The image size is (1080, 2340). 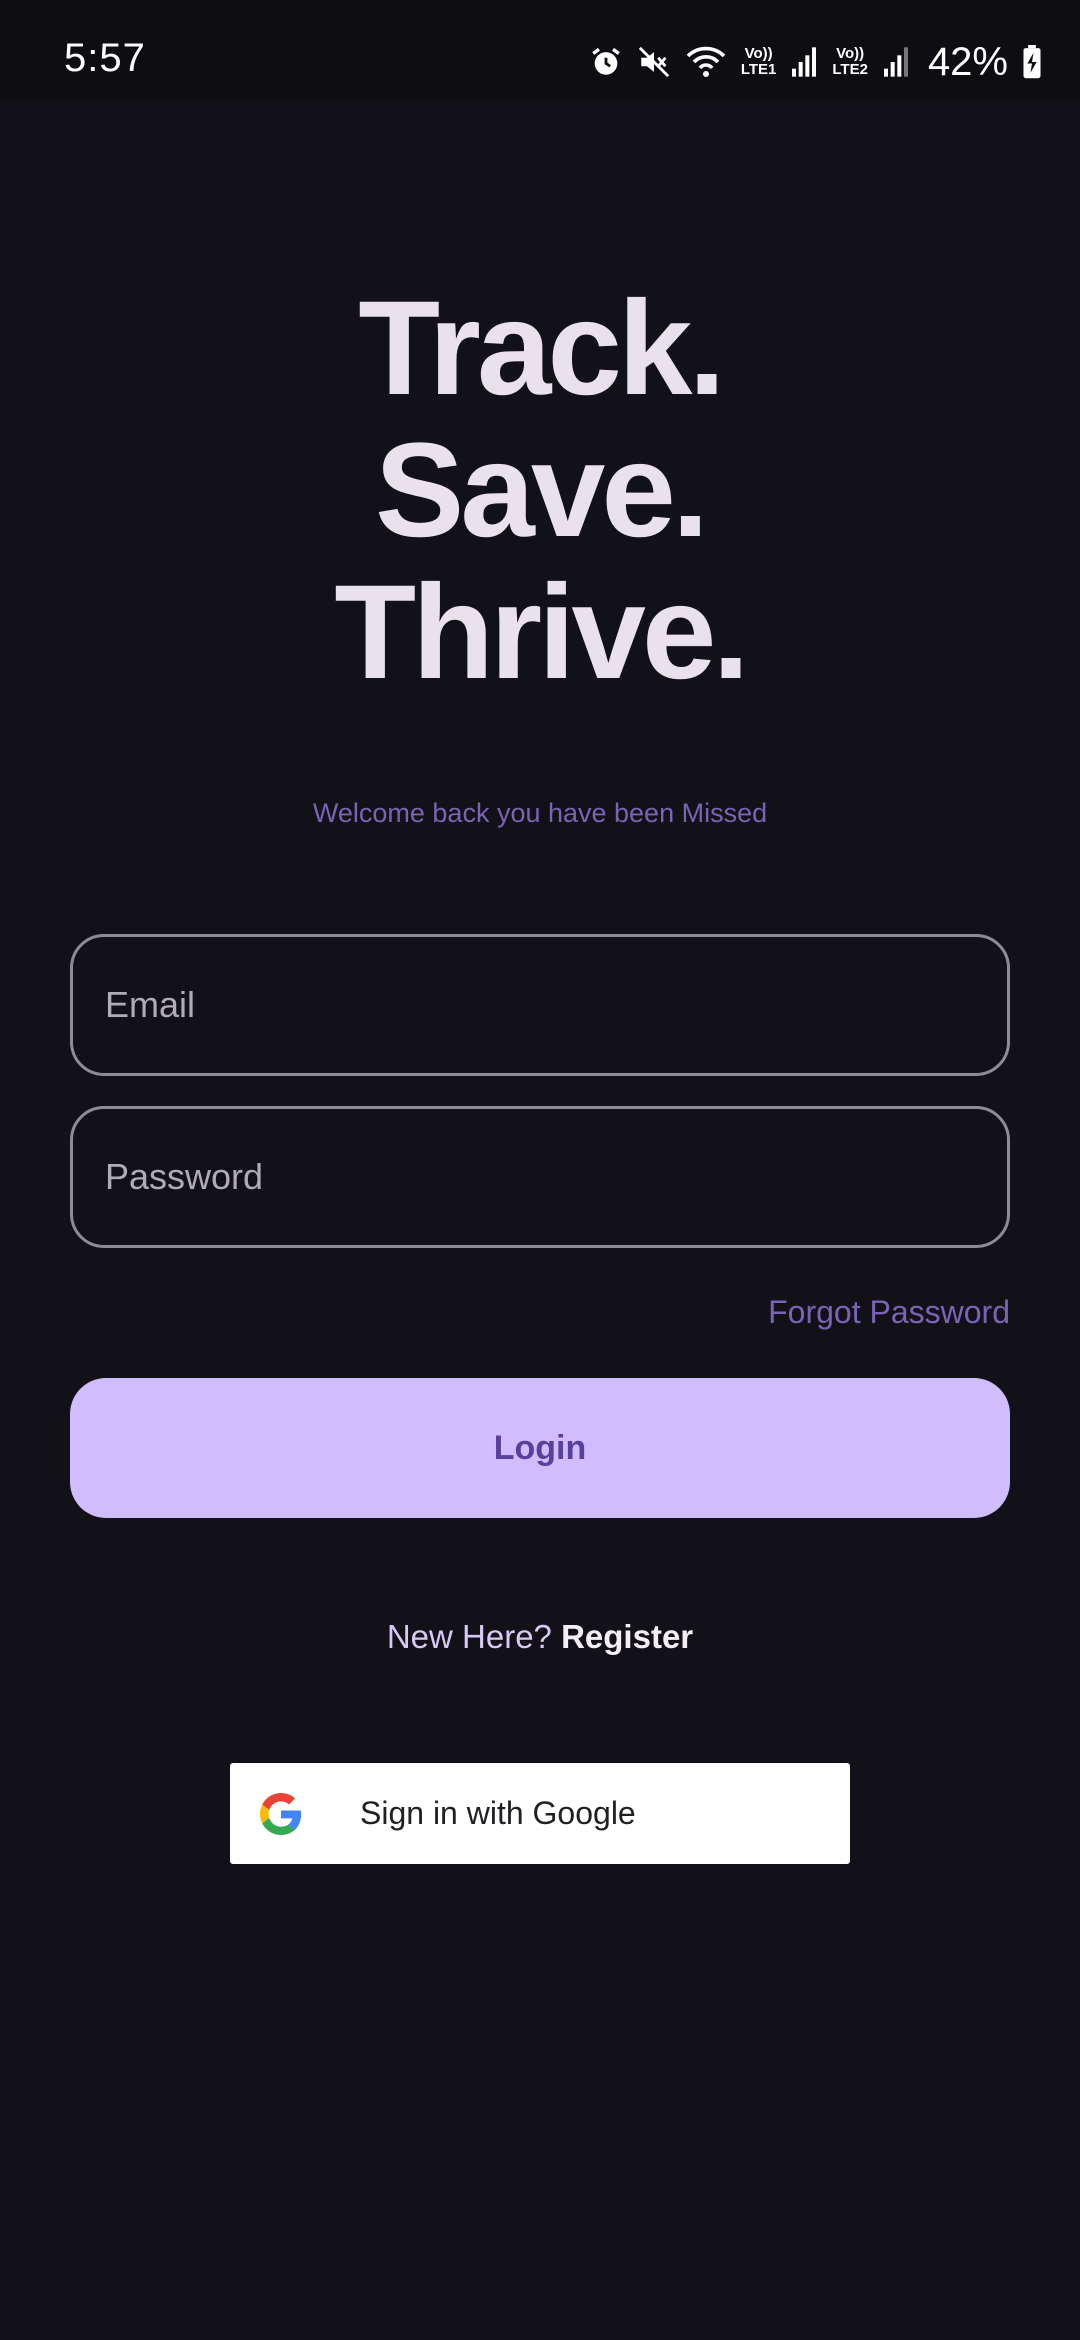 I want to click on google-logo-icon, so click(x=281, y=1814).